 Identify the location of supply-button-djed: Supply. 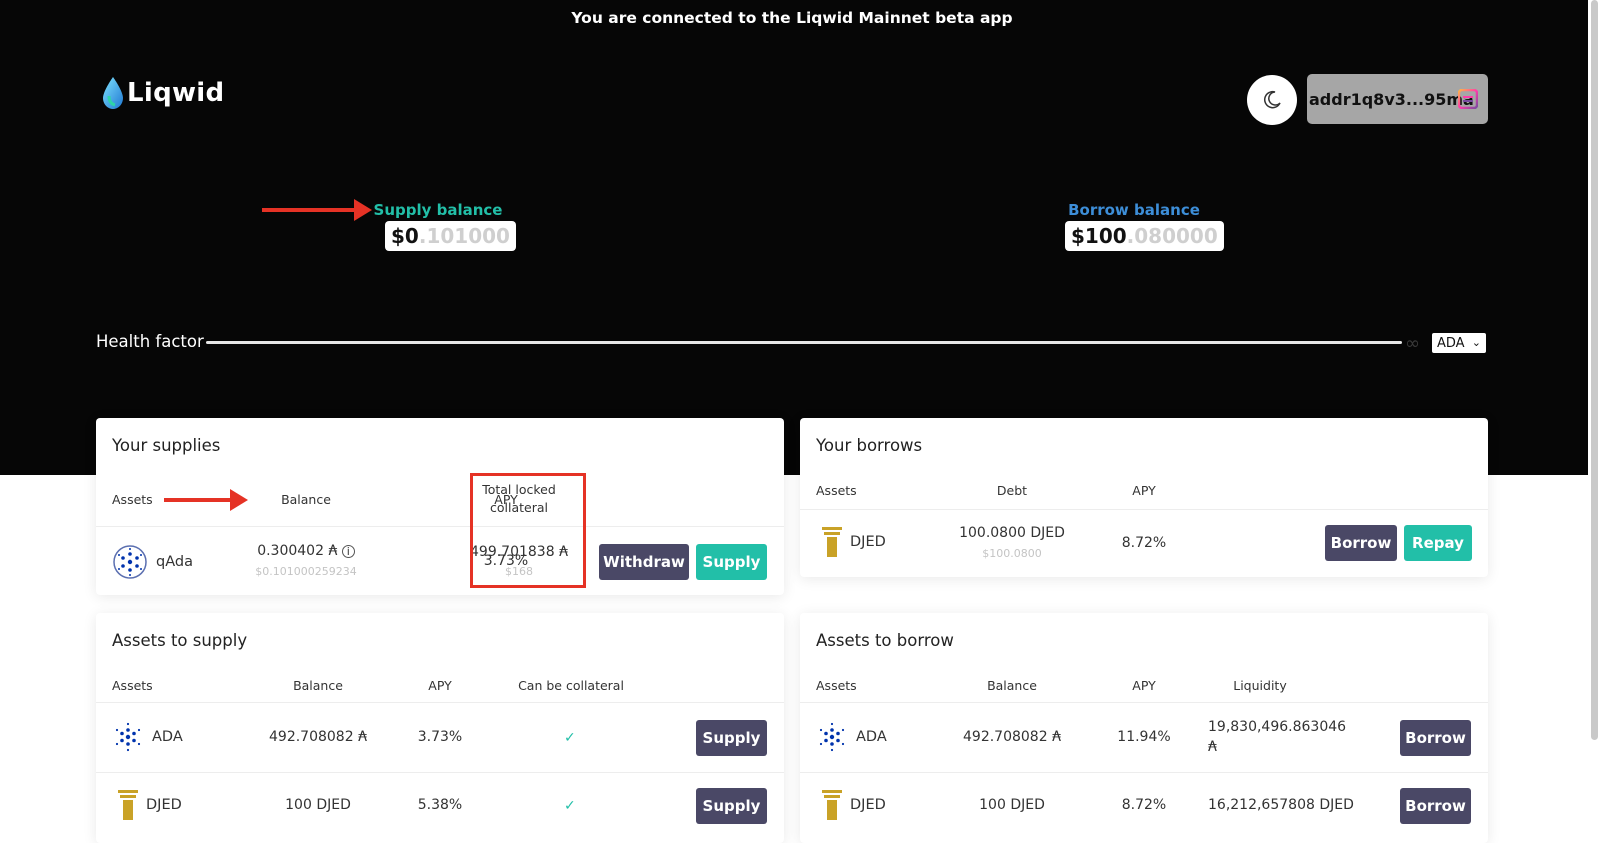
(731, 806).